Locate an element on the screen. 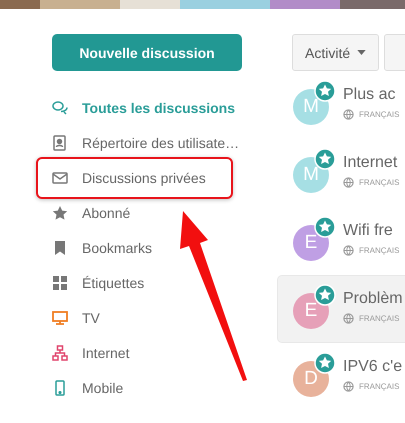 This screenshot has height=423, width=405. discussion-title: IPV6 c'e is located at coordinates (372, 367).